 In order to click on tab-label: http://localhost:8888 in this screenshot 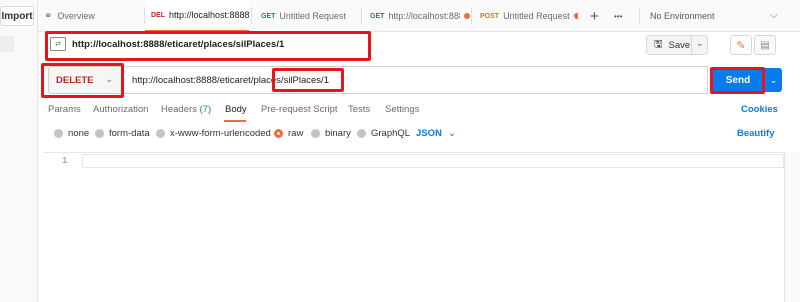, I will do `click(209, 15)`.